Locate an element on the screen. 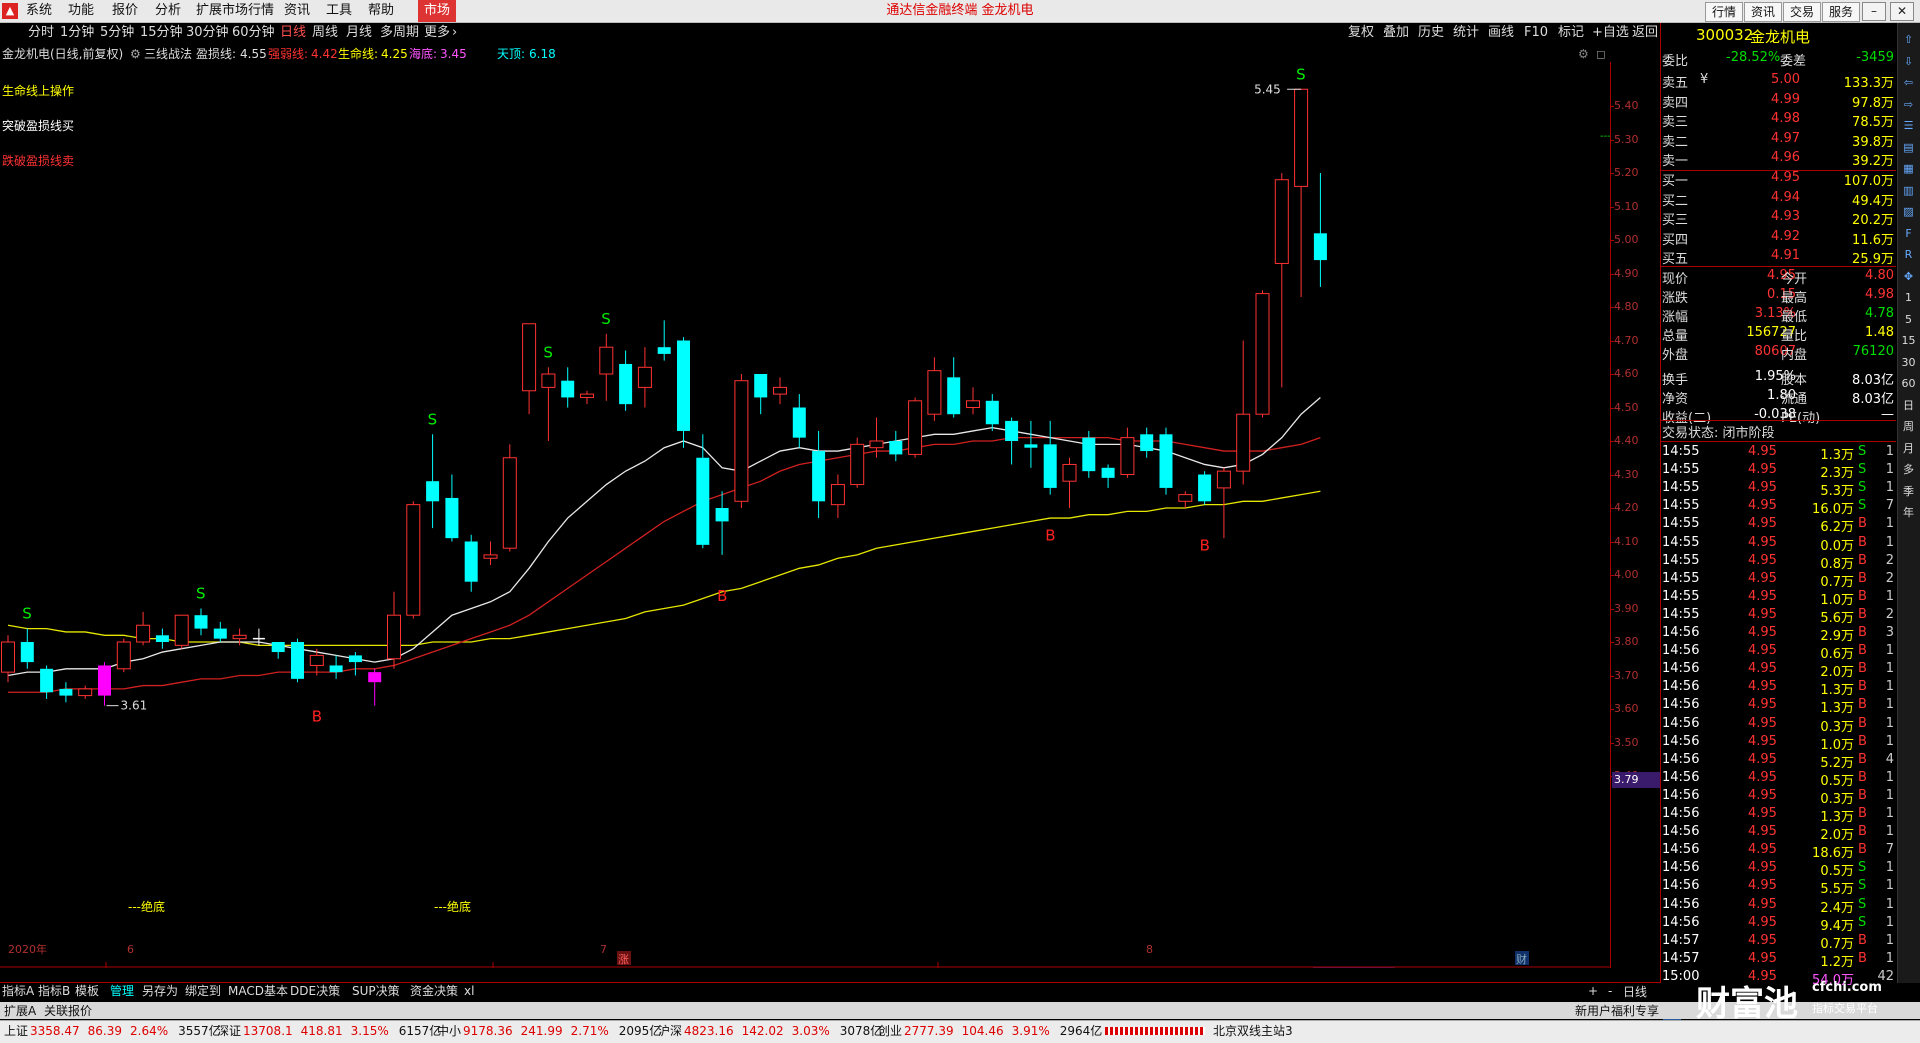 The image size is (1920, 1043). menu-analysis: 分析 is located at coordinates (168, 11).